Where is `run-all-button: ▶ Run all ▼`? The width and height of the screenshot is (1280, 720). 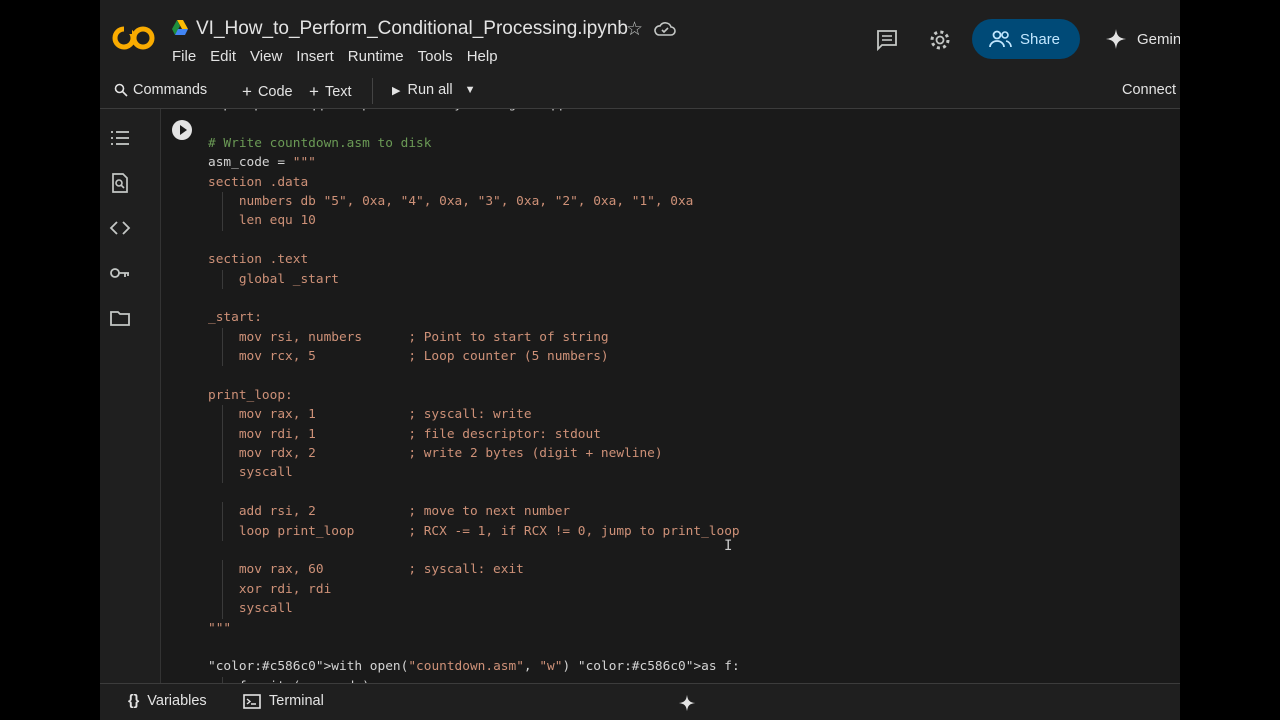 run-all-button: ▶ Run all ▼ is located at coordinates (434, 90).